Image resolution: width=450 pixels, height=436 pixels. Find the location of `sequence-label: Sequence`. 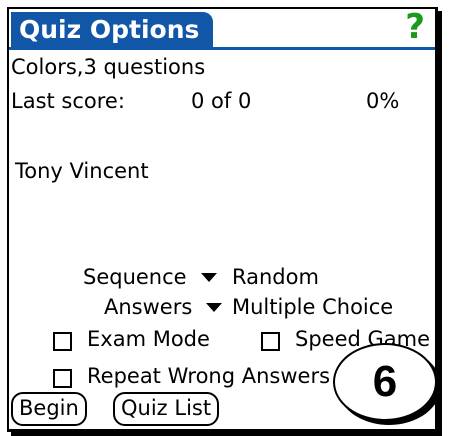

sequence-label: Sequence is located at coordinates (135, 277).